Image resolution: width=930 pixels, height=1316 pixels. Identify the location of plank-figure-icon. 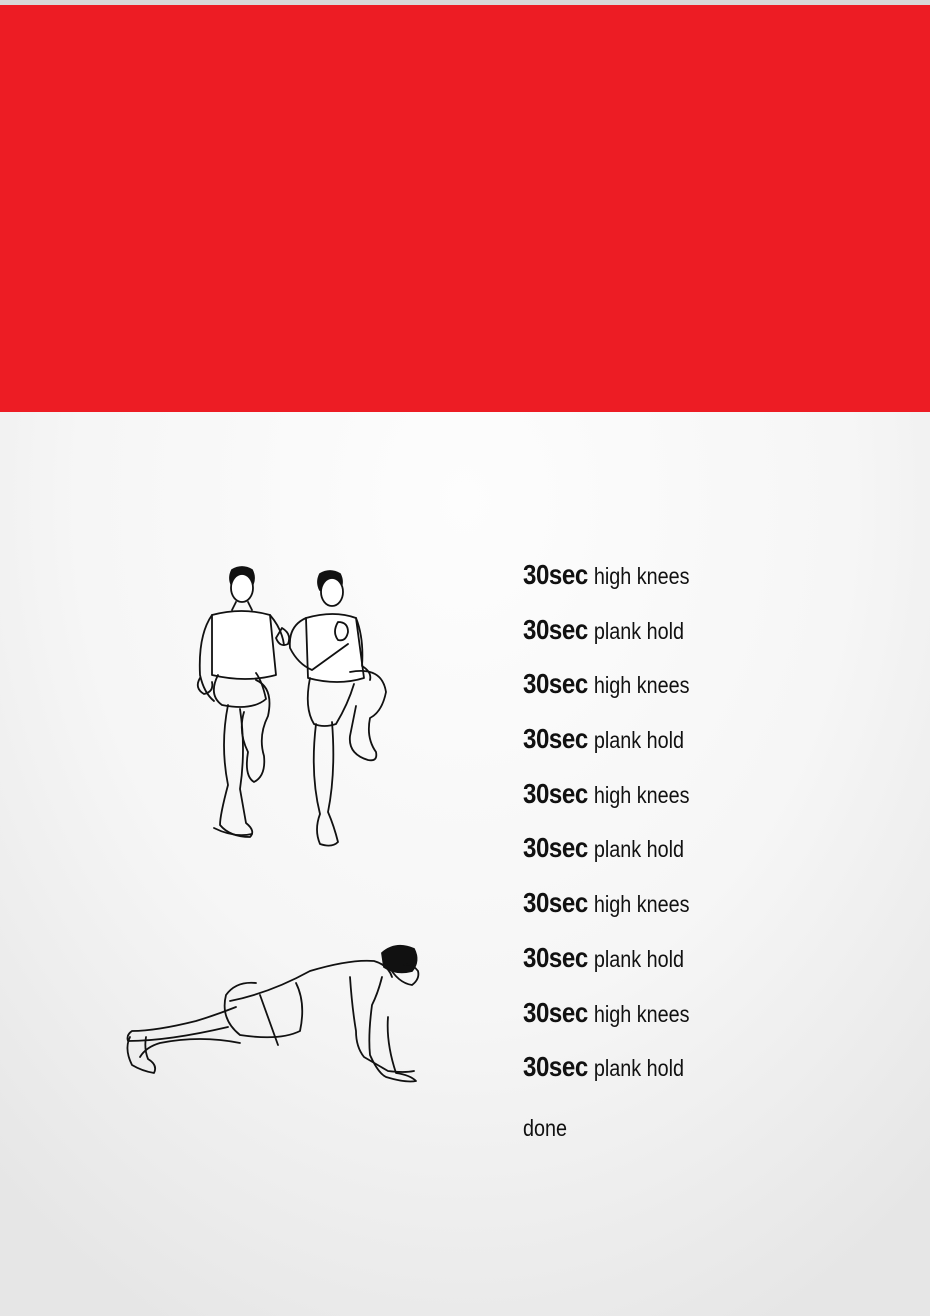
(275, 1010).